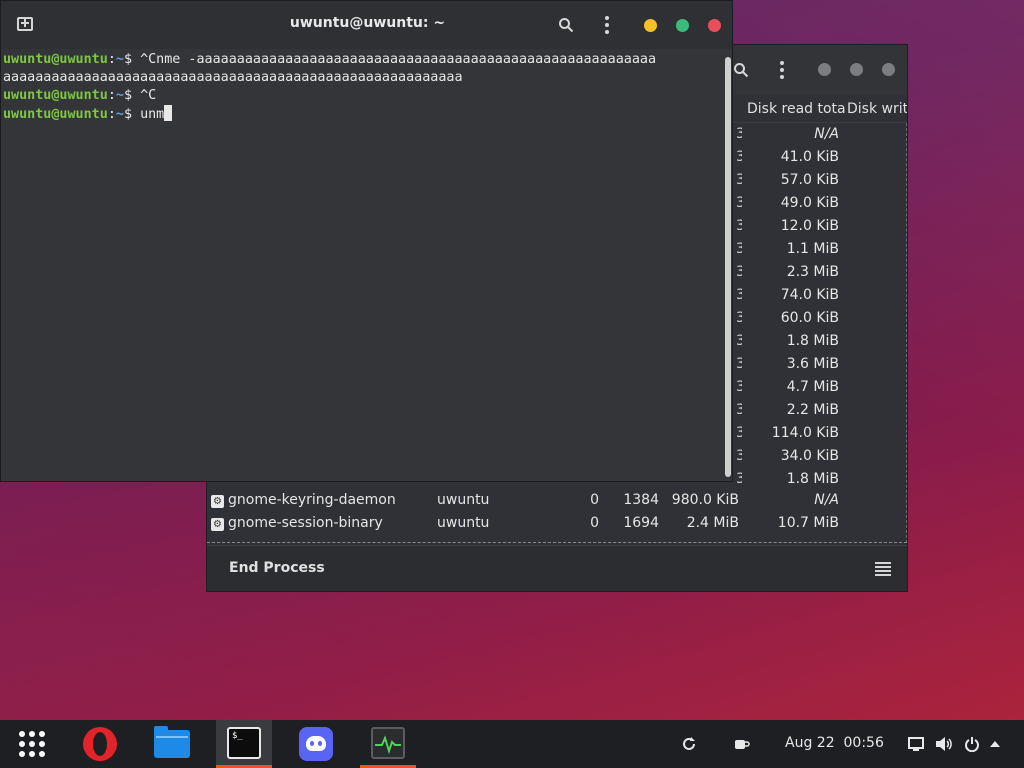 This screenshot has height=768, width=1024. Describe the element at coordinates (972, 744) in the screenshot. I see `power-icon` at that location.